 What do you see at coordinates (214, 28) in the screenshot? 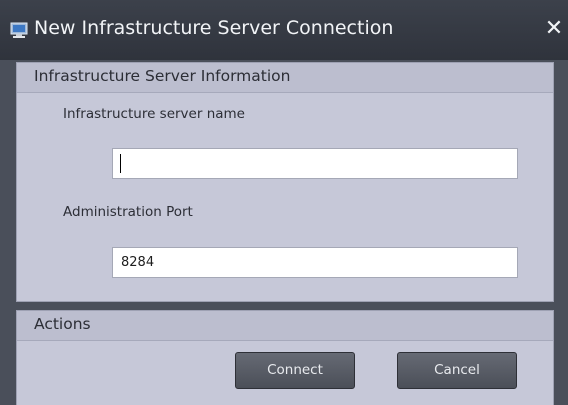
I see `dialog-title: New Infrastructure Server Connection` at bounding box center [214, 28].